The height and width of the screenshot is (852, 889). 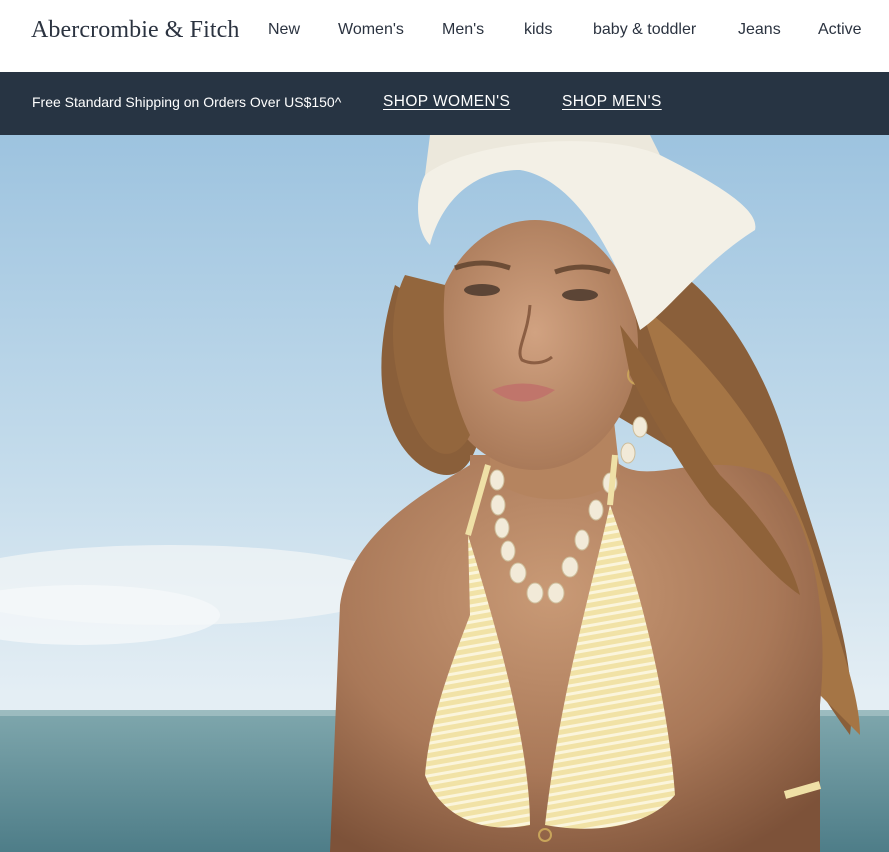 What do you see at coordinates (840, 30) in the screenshot?
I see `nav-item-active: Active` at bounding box center [840, 30].